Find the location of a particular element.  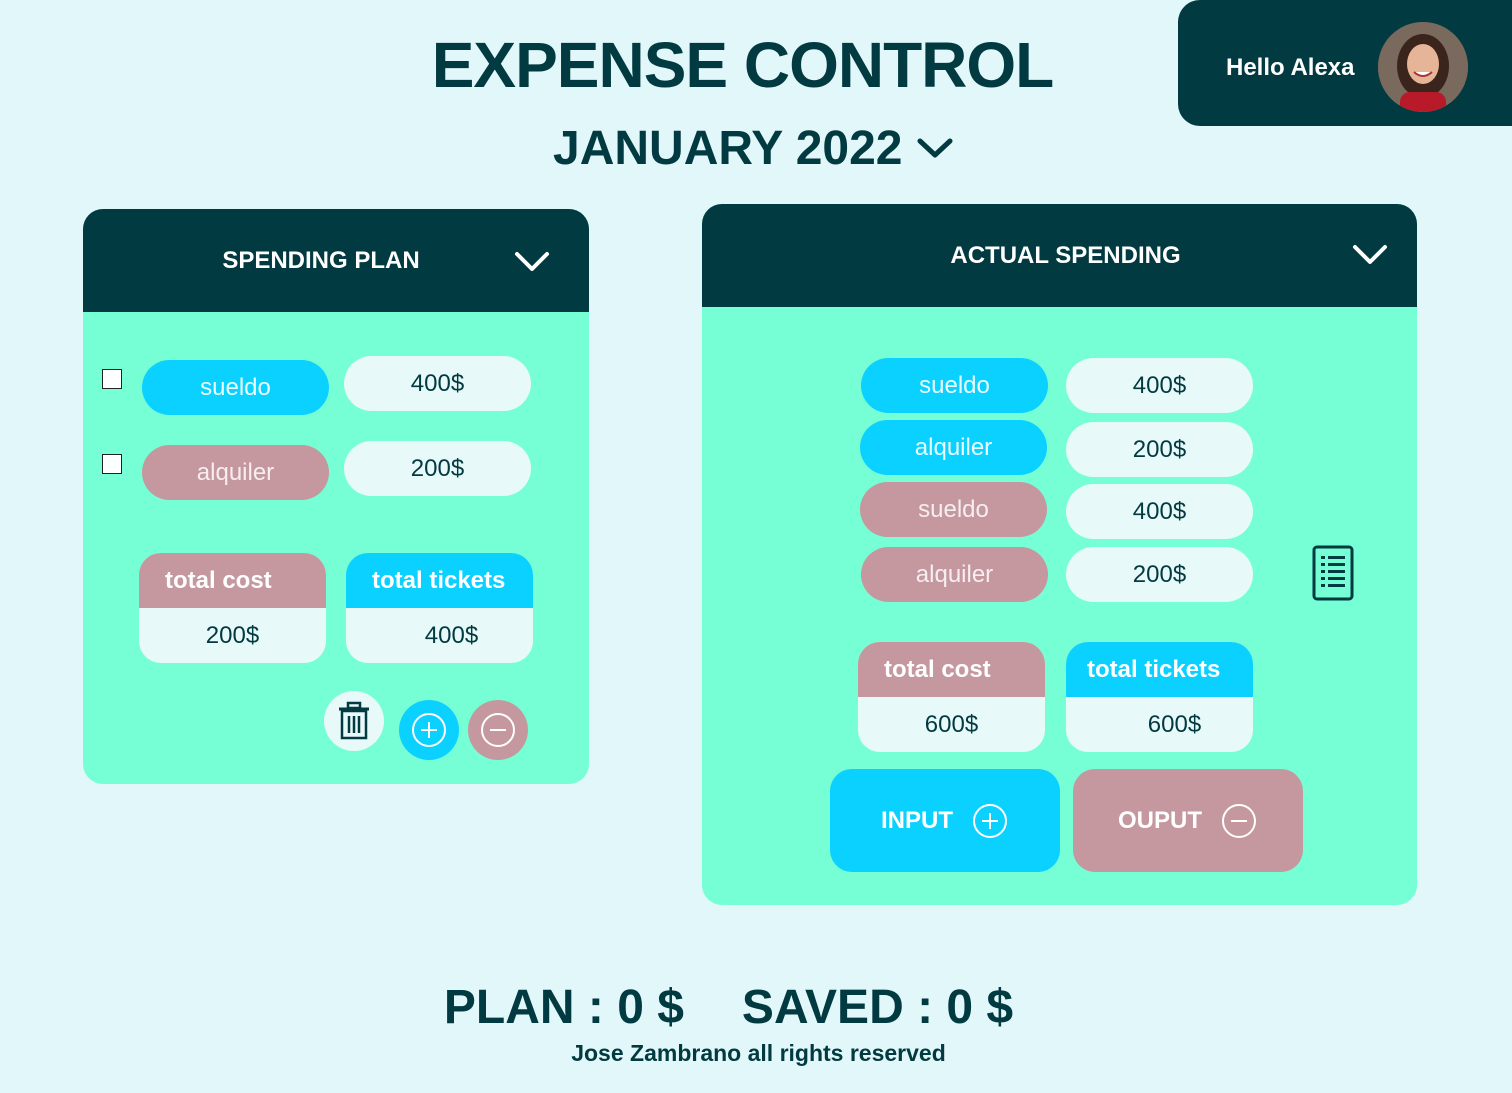

total-cost-value: 200$ is located at coordinates (232, 635).